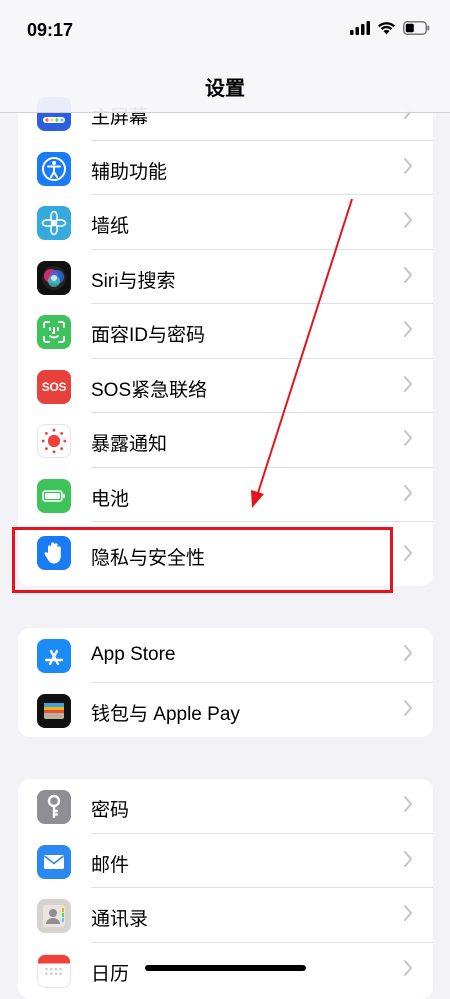  What do you see at coordinates (54, 656) in the screenshot?
I see `app-store-icon` at bounding box center [54, 656].